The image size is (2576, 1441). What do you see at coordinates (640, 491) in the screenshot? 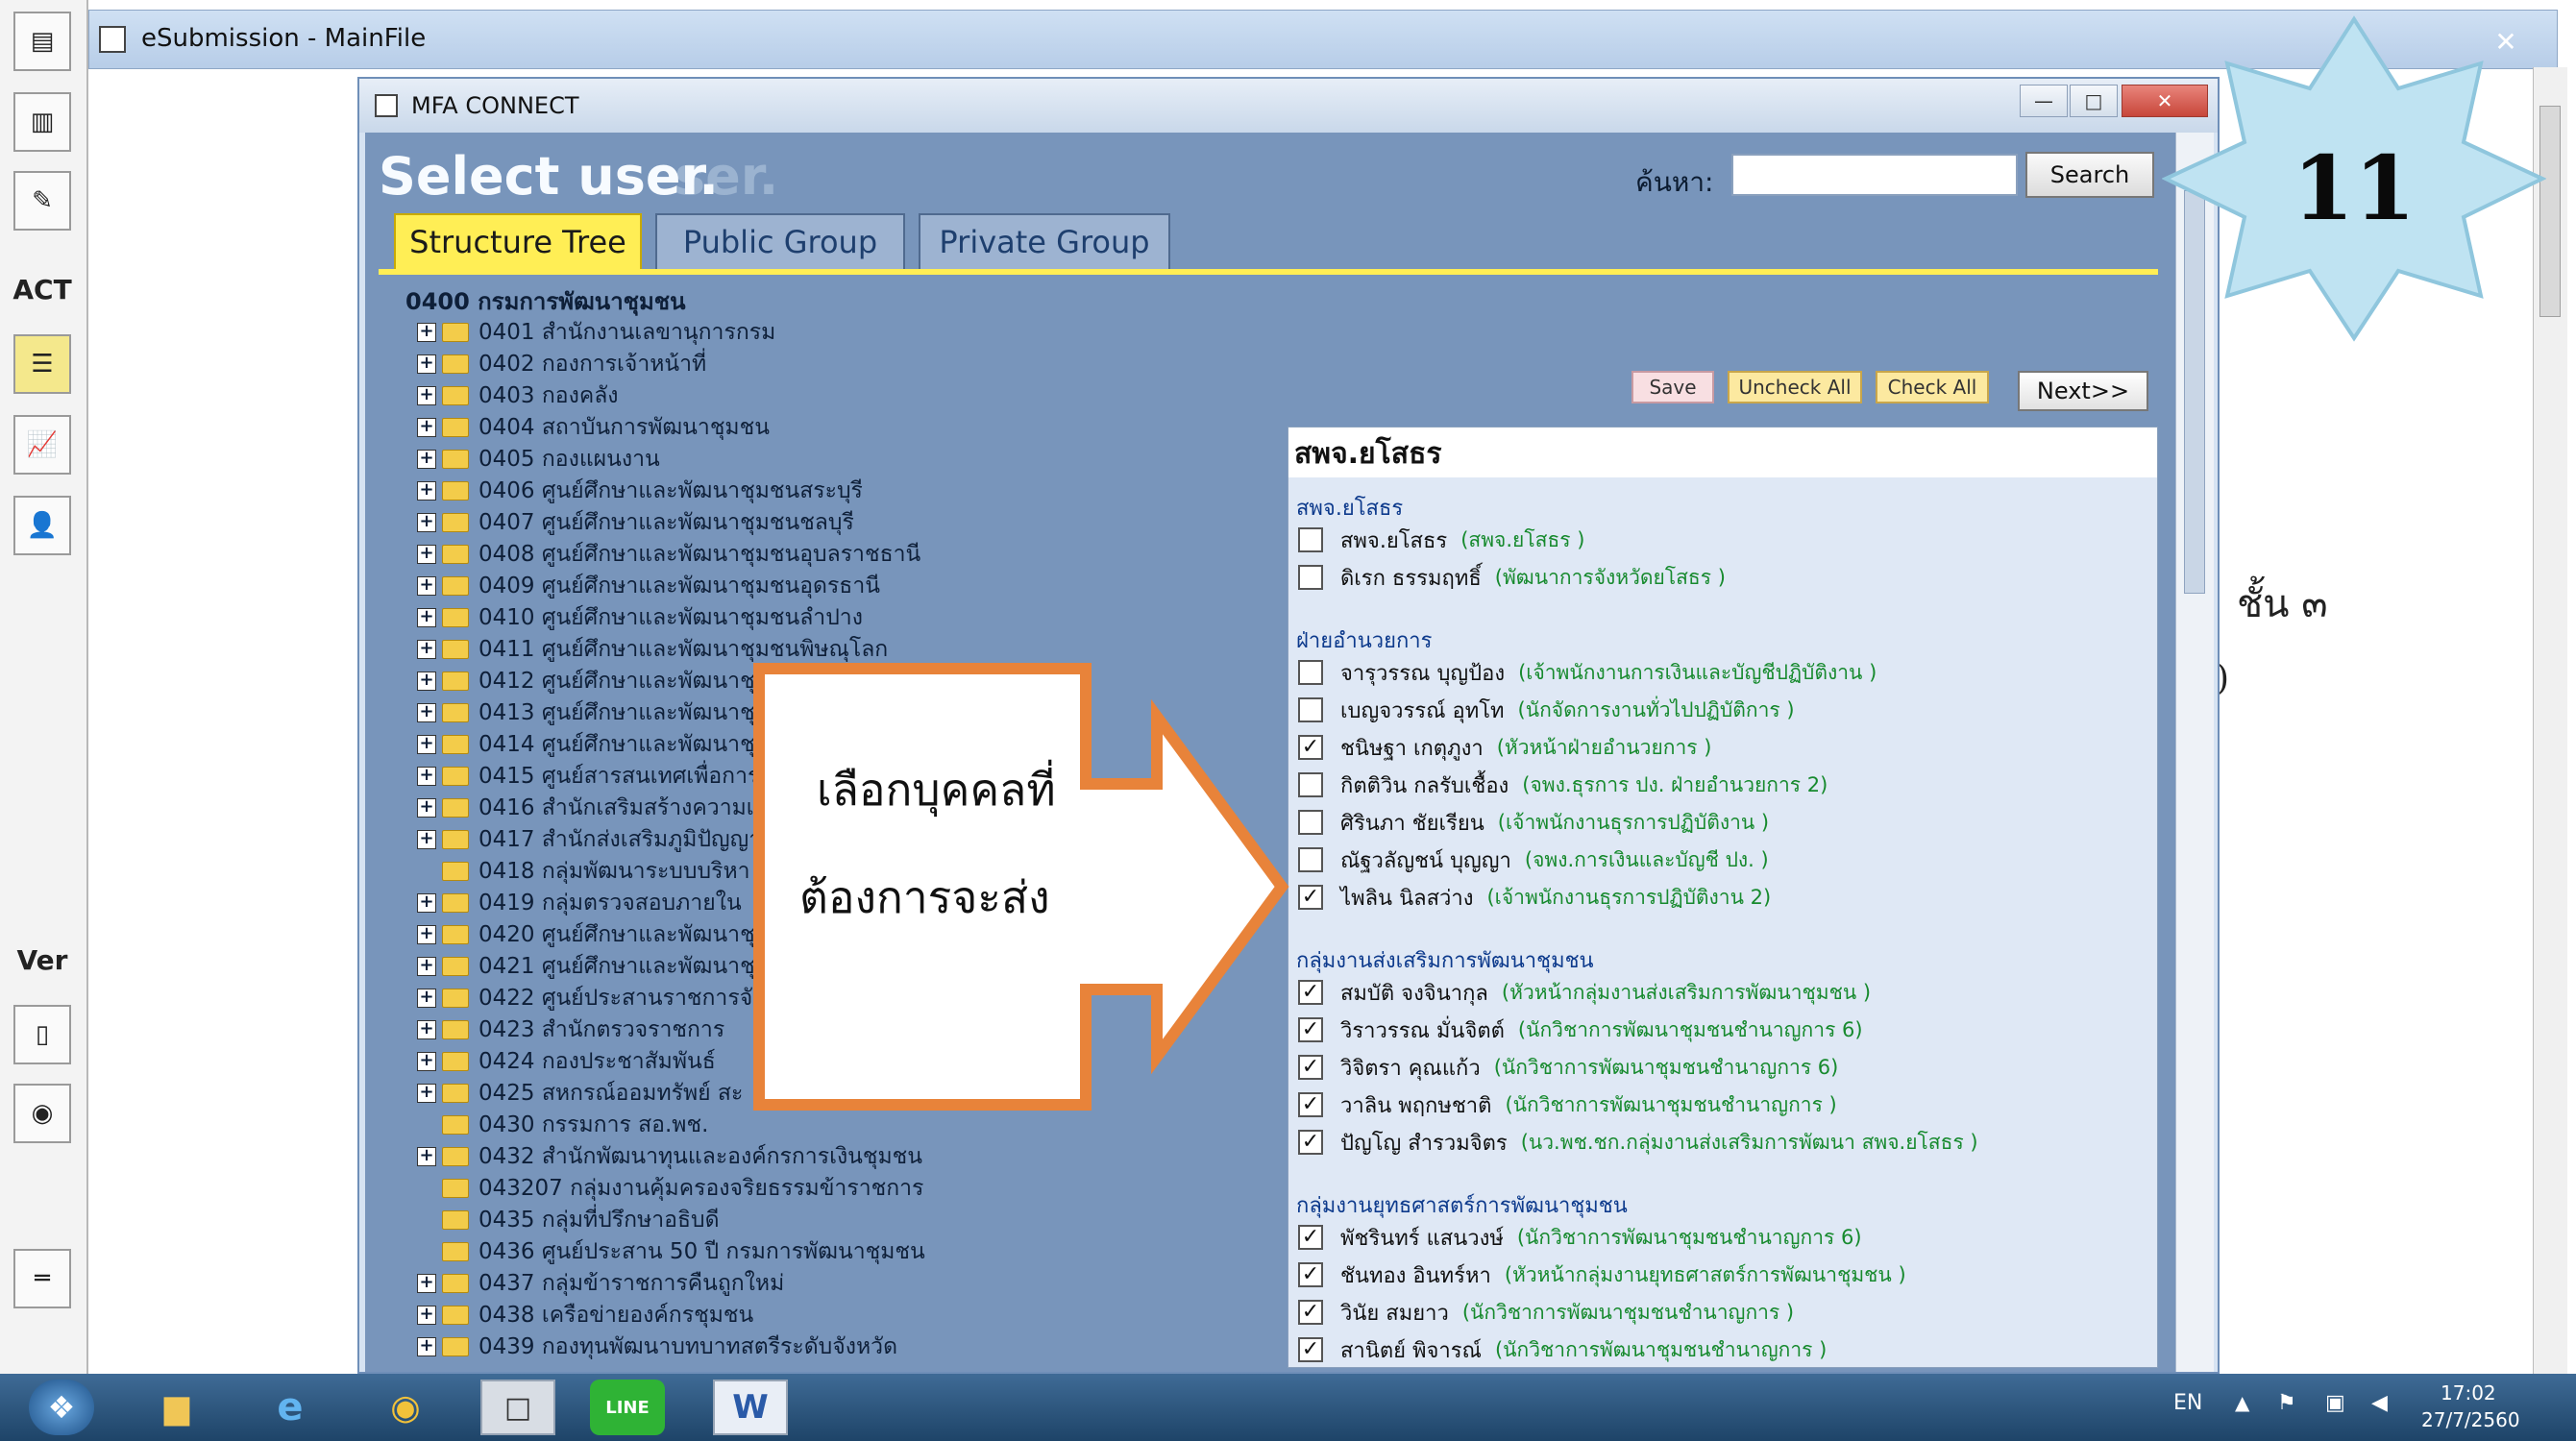
I see `tree-item: +0406 ศูนย์ศึกษาและพัฒนาชุมชนสระบุรี` at bounding box center [640, 491].